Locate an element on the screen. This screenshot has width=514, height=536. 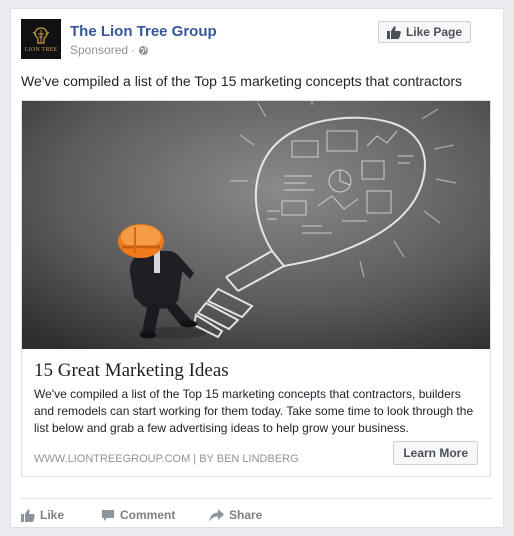
ad-headline: 15 Great Marketing Ideas is located at coordinates (131, 371).